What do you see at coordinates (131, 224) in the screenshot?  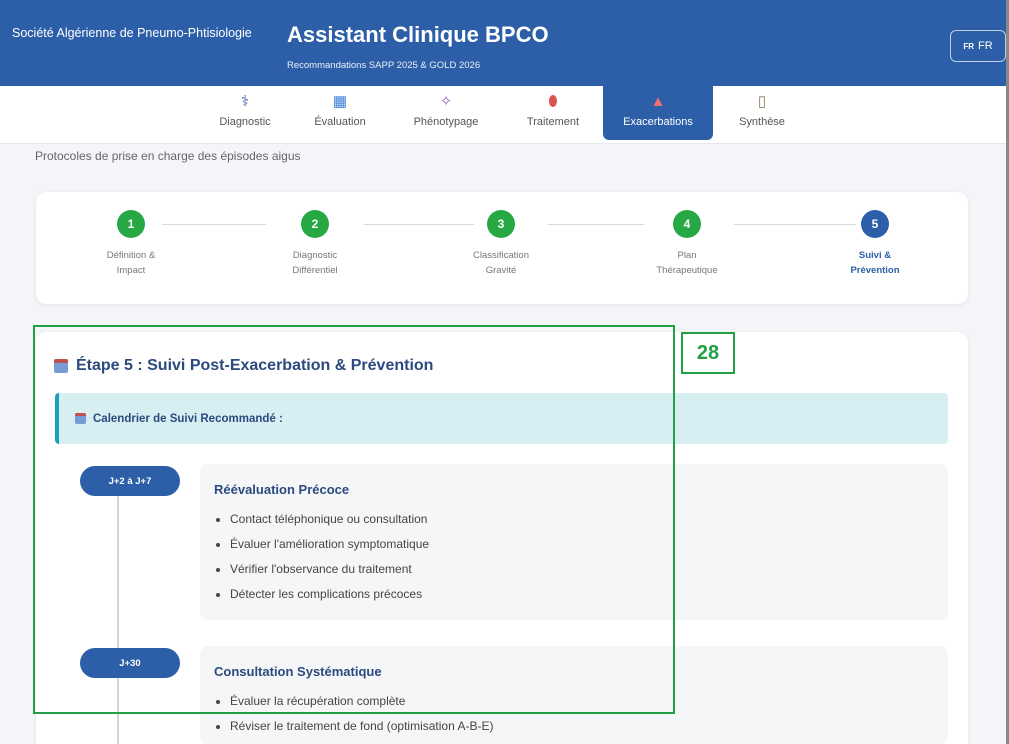 I see `step-number: 1` at bounding box center [131, 224].